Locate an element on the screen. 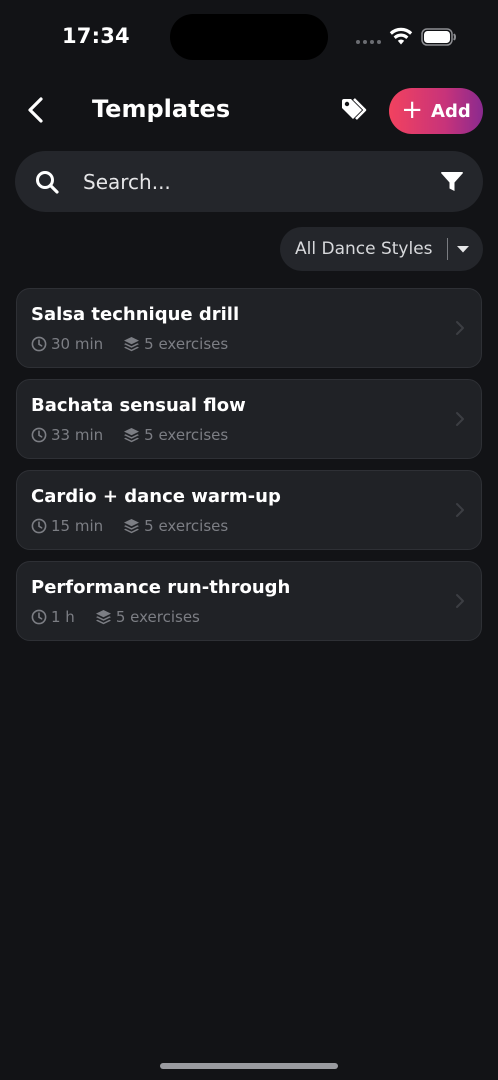 Image resolution: width=498 pixels, height=1080 pixels. template-meta: 15 min 5 exercises is located at coordinates (129, 526).